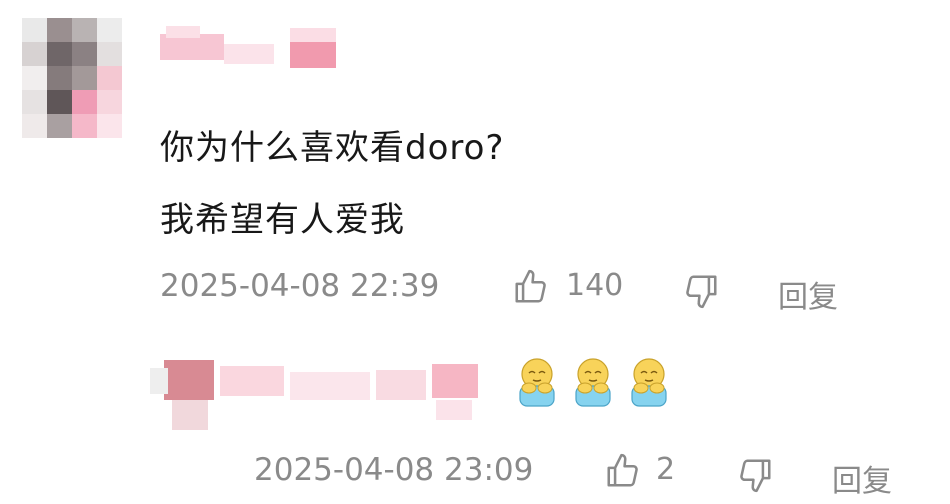 The height and width of the screenshot is (504, 950). Describe the element at coordinates (332, 148) in the screenshot. I see `comment-line-1: 你为什么喜欢看doro?` at that location.